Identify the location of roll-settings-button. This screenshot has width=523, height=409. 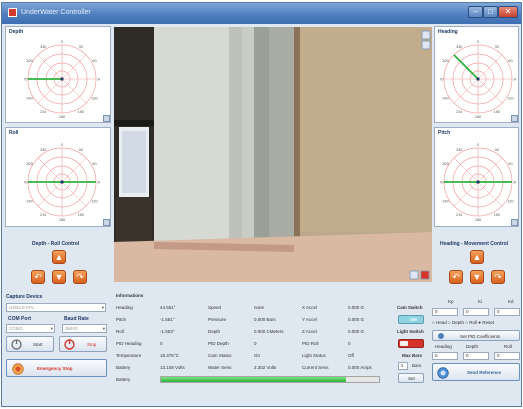
(106, 222).